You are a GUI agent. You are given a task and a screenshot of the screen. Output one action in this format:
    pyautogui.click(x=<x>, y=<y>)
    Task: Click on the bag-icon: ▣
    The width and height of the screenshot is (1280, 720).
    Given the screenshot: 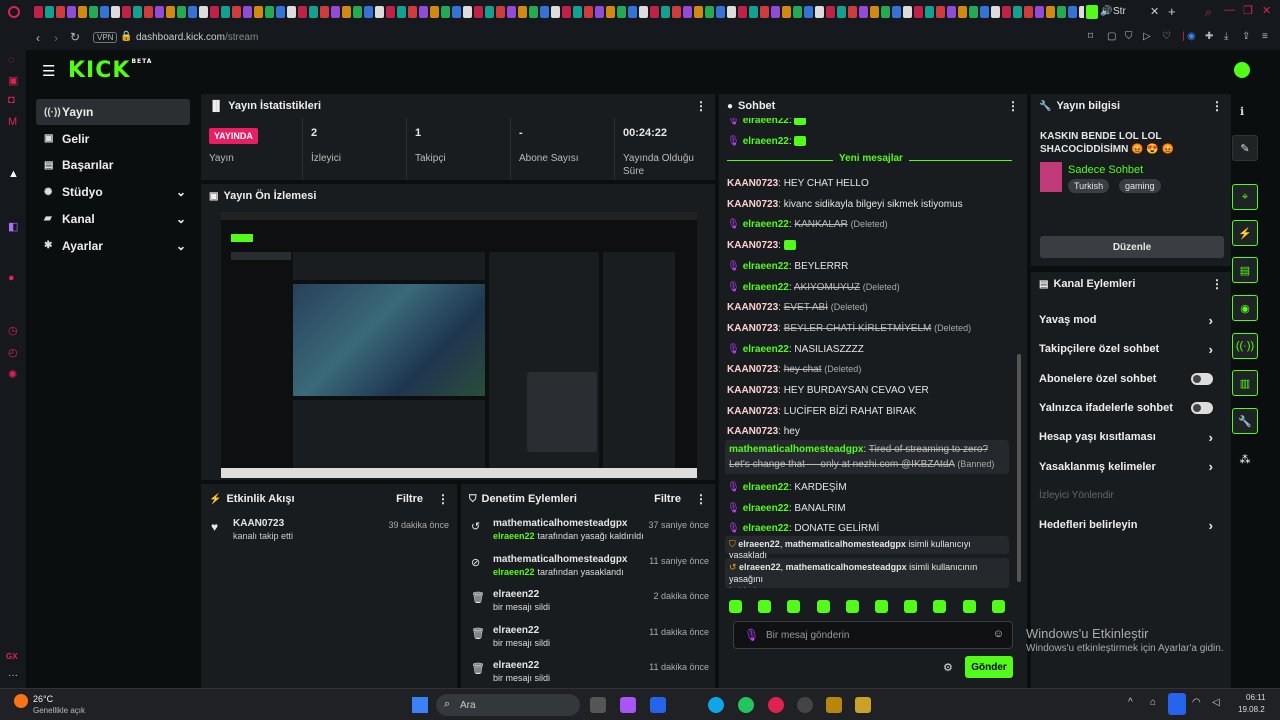 What is the action you would take?
    pyautogui.click(x=13, y=80)
    